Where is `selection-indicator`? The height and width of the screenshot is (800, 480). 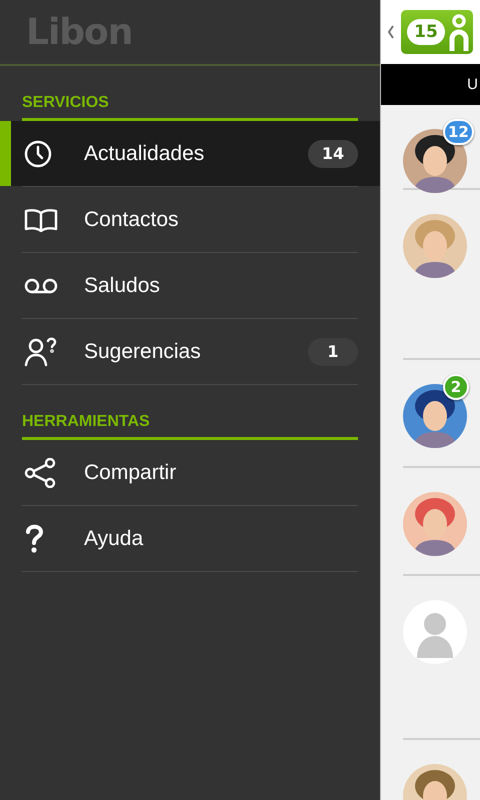
selection-indicator is located at coordinates (5, 153).